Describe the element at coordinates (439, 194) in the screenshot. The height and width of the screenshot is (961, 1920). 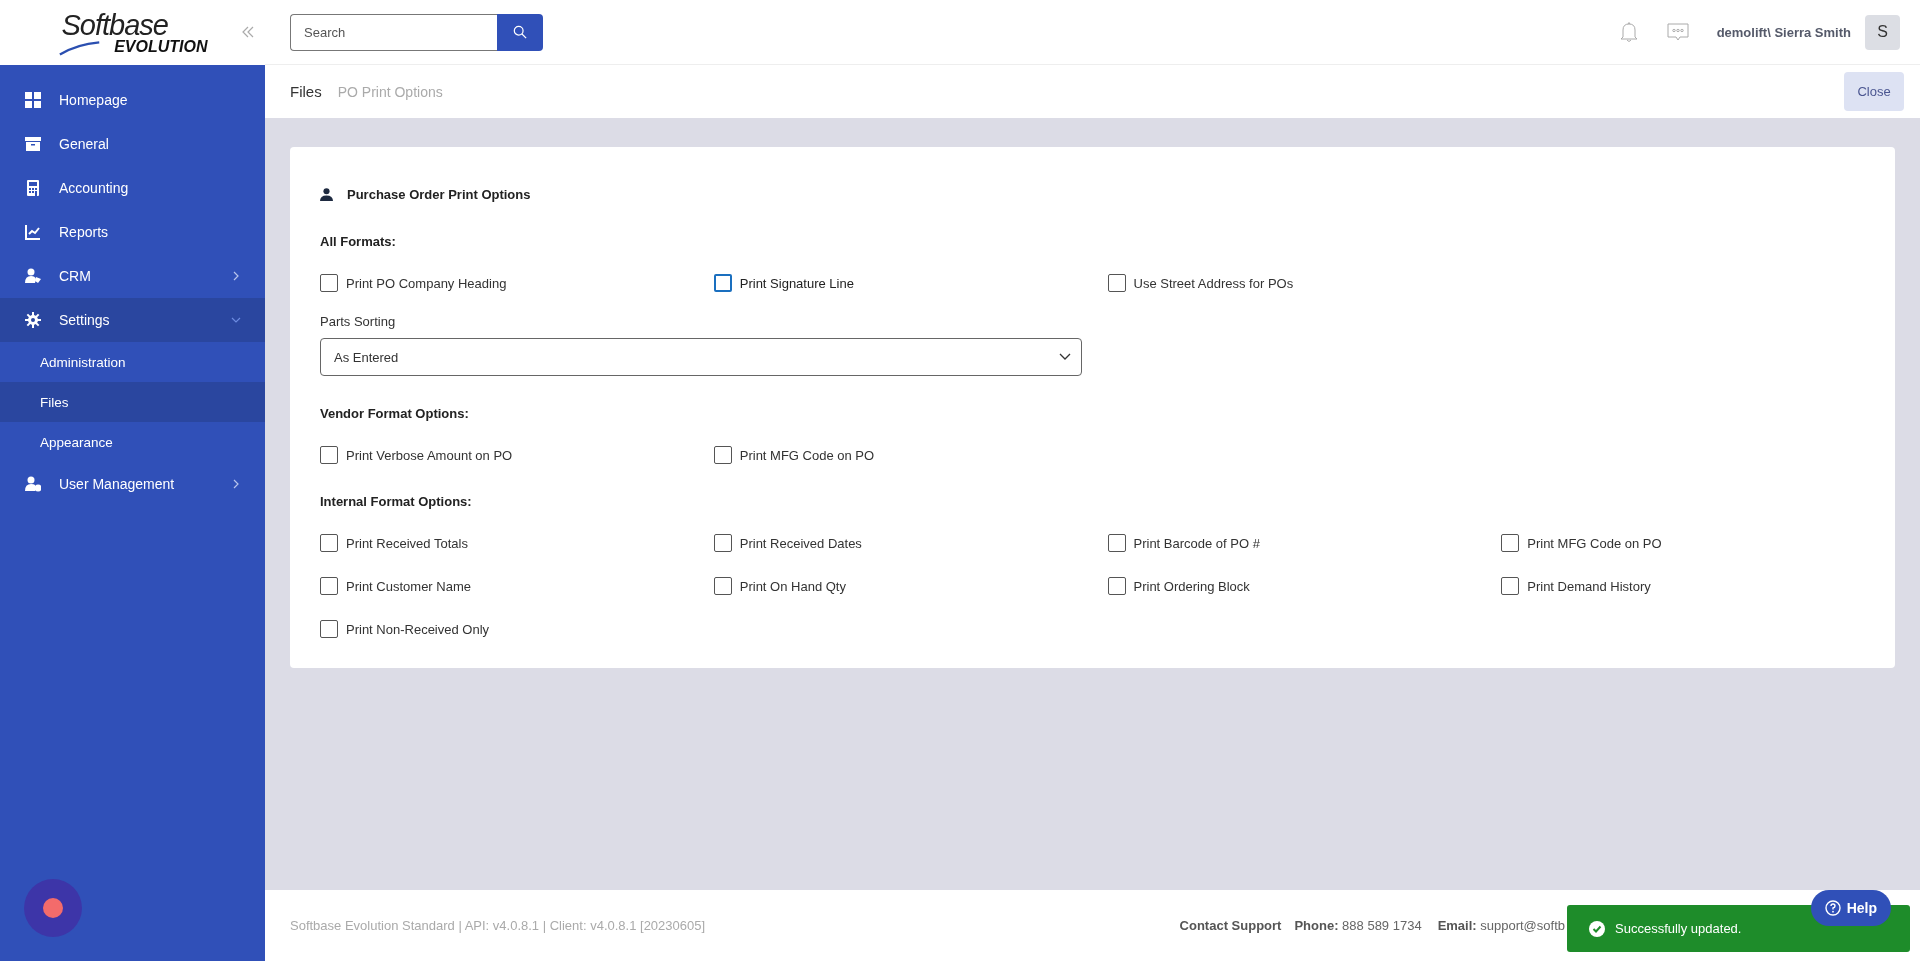
I see `card-title: Purchase Order Print Options` at that location.